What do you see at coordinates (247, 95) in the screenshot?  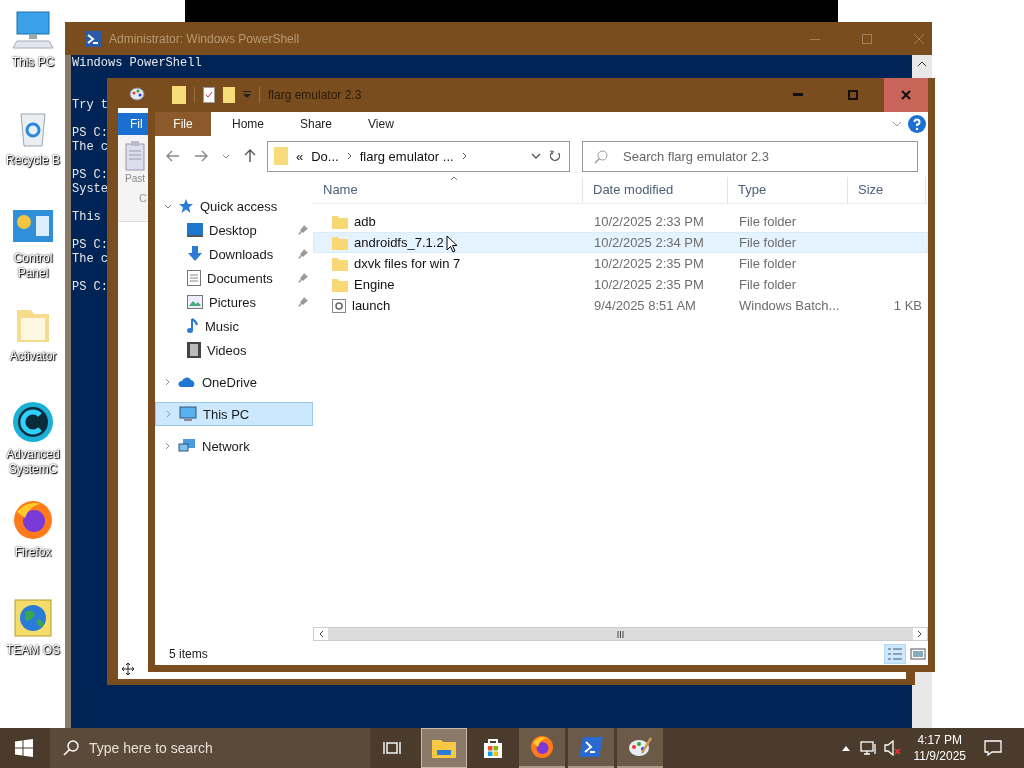 I see `dropdown-icon` at bounding box center [247, 95].